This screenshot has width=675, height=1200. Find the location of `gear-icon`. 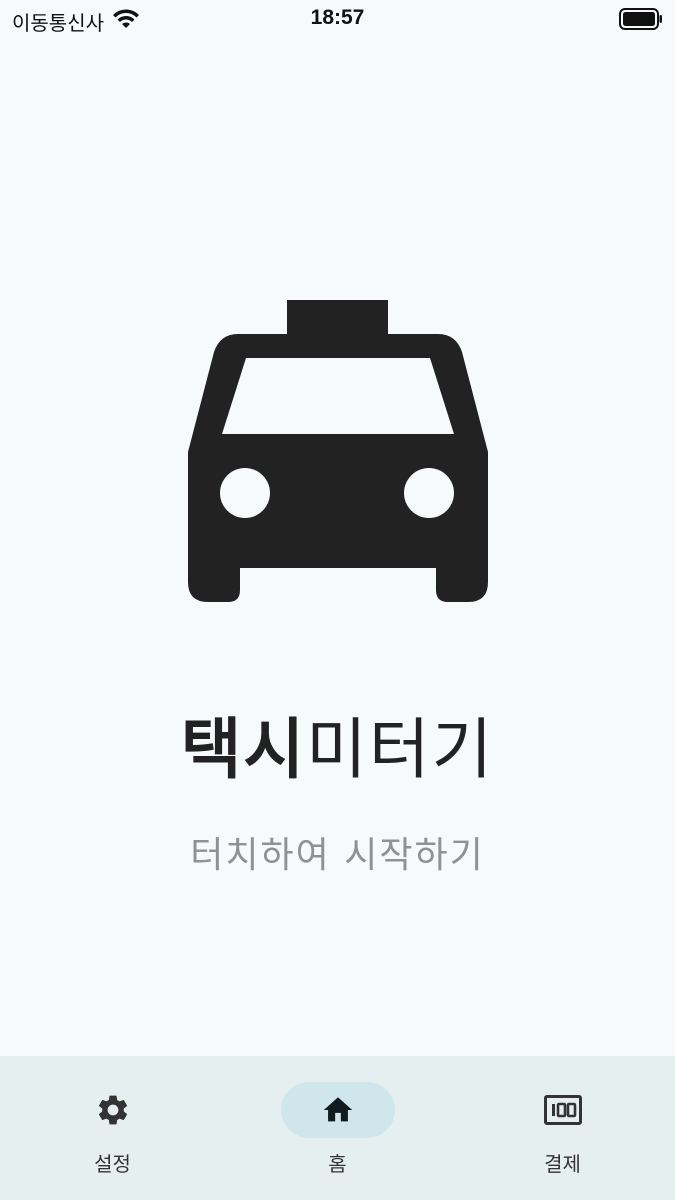

gear-icon is located at coordinates (112, 1110).